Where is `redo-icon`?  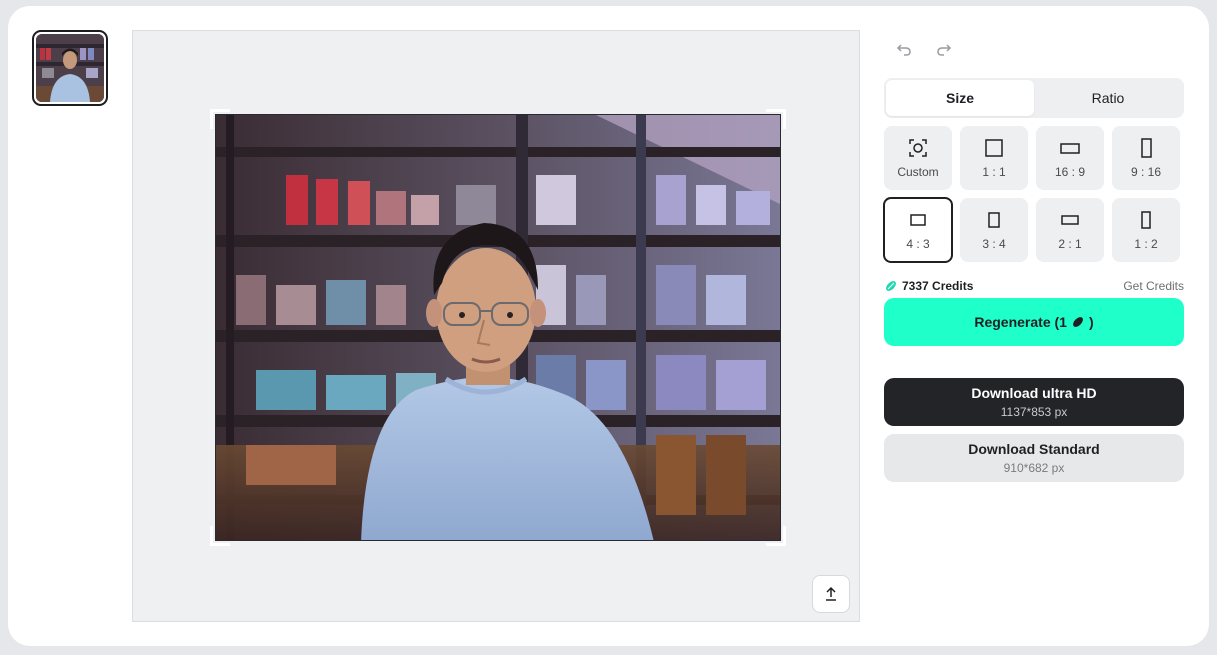 redo-icon is located at coordinates (944, 50).